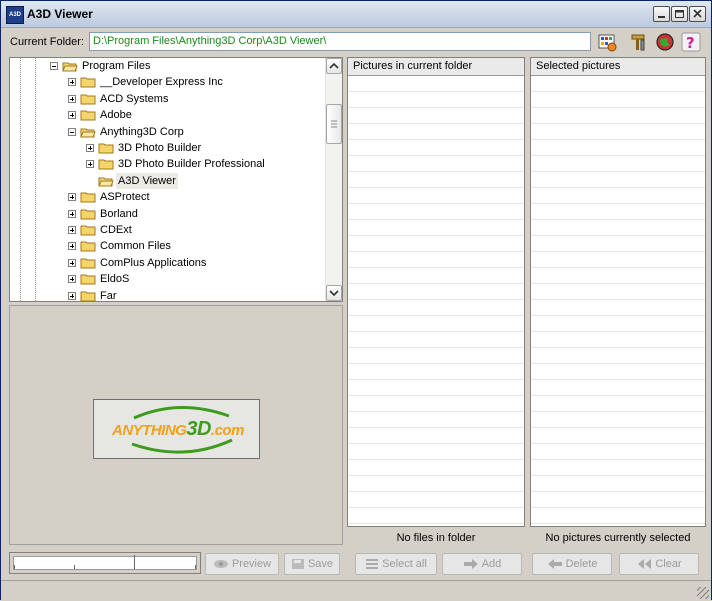  I want to click on title-bar: A3D A3D Viewer, so click(356, 14).